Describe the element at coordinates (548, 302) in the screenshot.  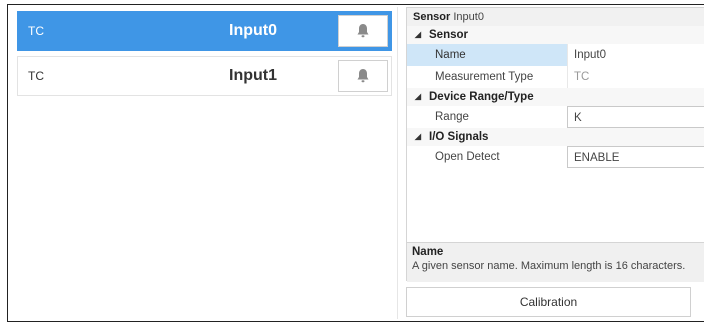
I see `calibration-button: Calibration` at that location.